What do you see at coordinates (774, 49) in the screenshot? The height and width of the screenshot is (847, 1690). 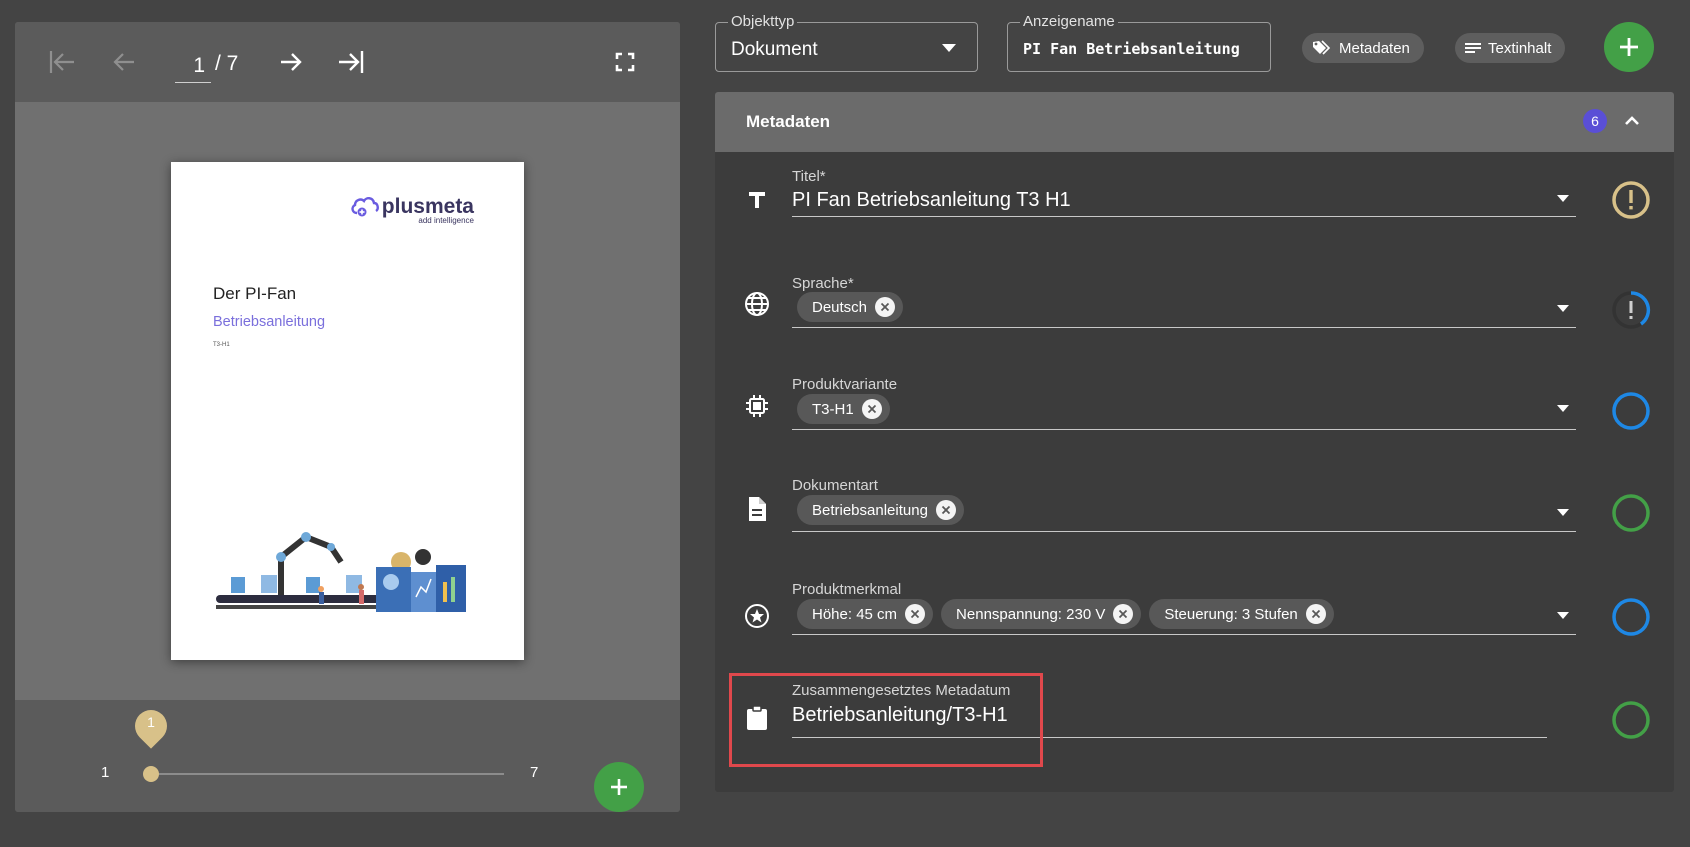 I see `objekttyp-value: Dokument` at bounding box center [774, 49].